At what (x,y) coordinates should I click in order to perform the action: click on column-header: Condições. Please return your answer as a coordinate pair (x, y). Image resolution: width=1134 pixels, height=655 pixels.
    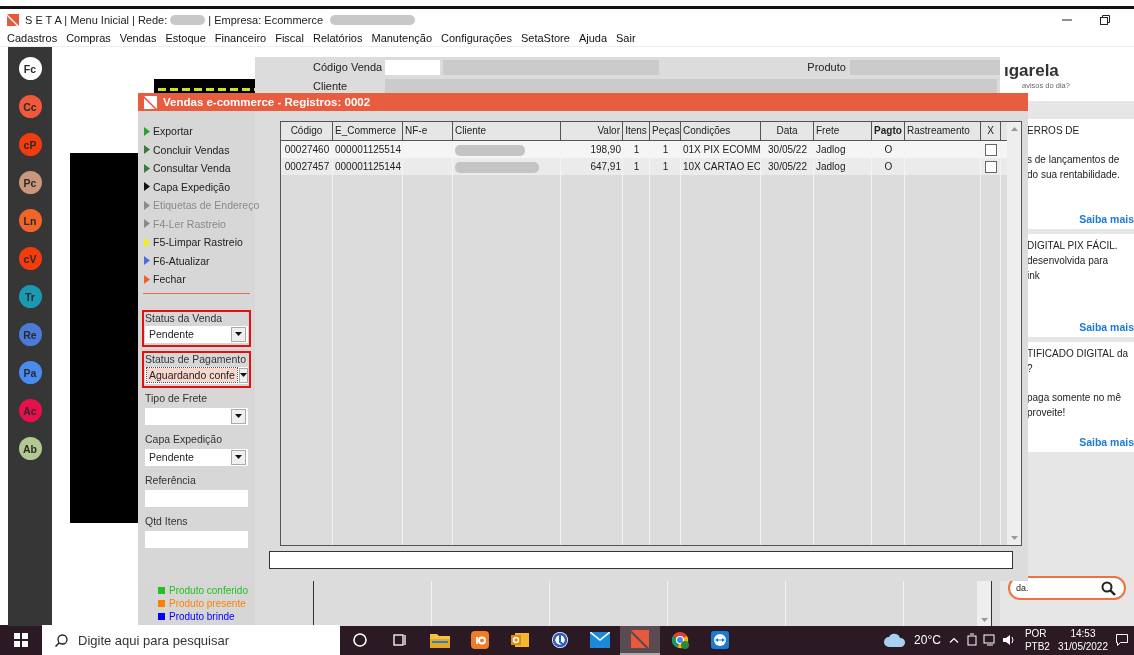
    Looking at the image, I should click on (721, 131).